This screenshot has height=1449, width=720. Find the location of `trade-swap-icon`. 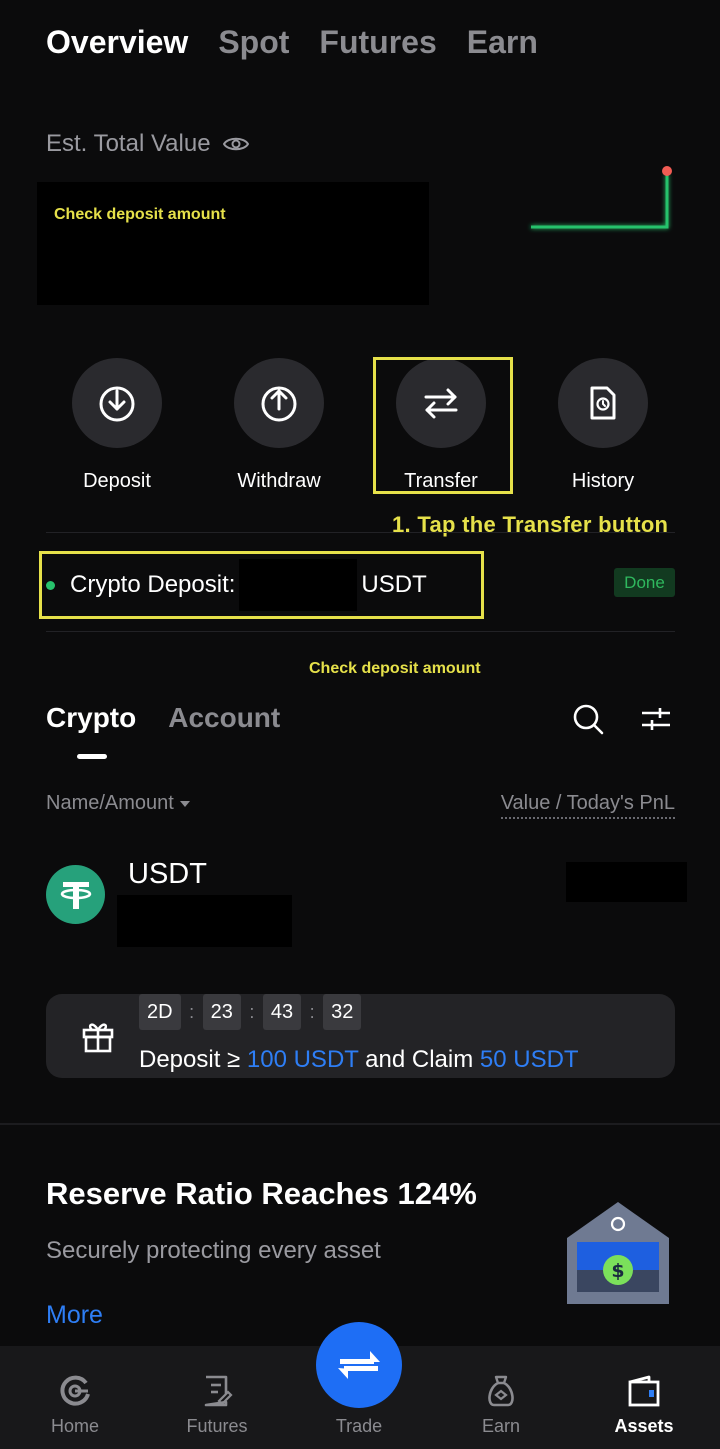

trade-swap-icon is located at coordinates (359, 1365).